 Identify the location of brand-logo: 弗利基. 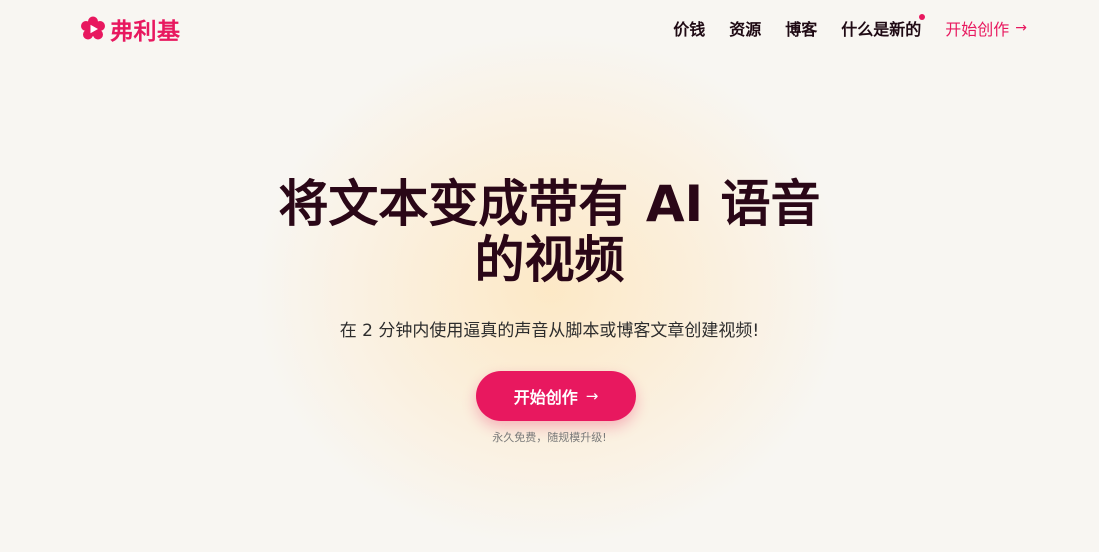
(130, 29).